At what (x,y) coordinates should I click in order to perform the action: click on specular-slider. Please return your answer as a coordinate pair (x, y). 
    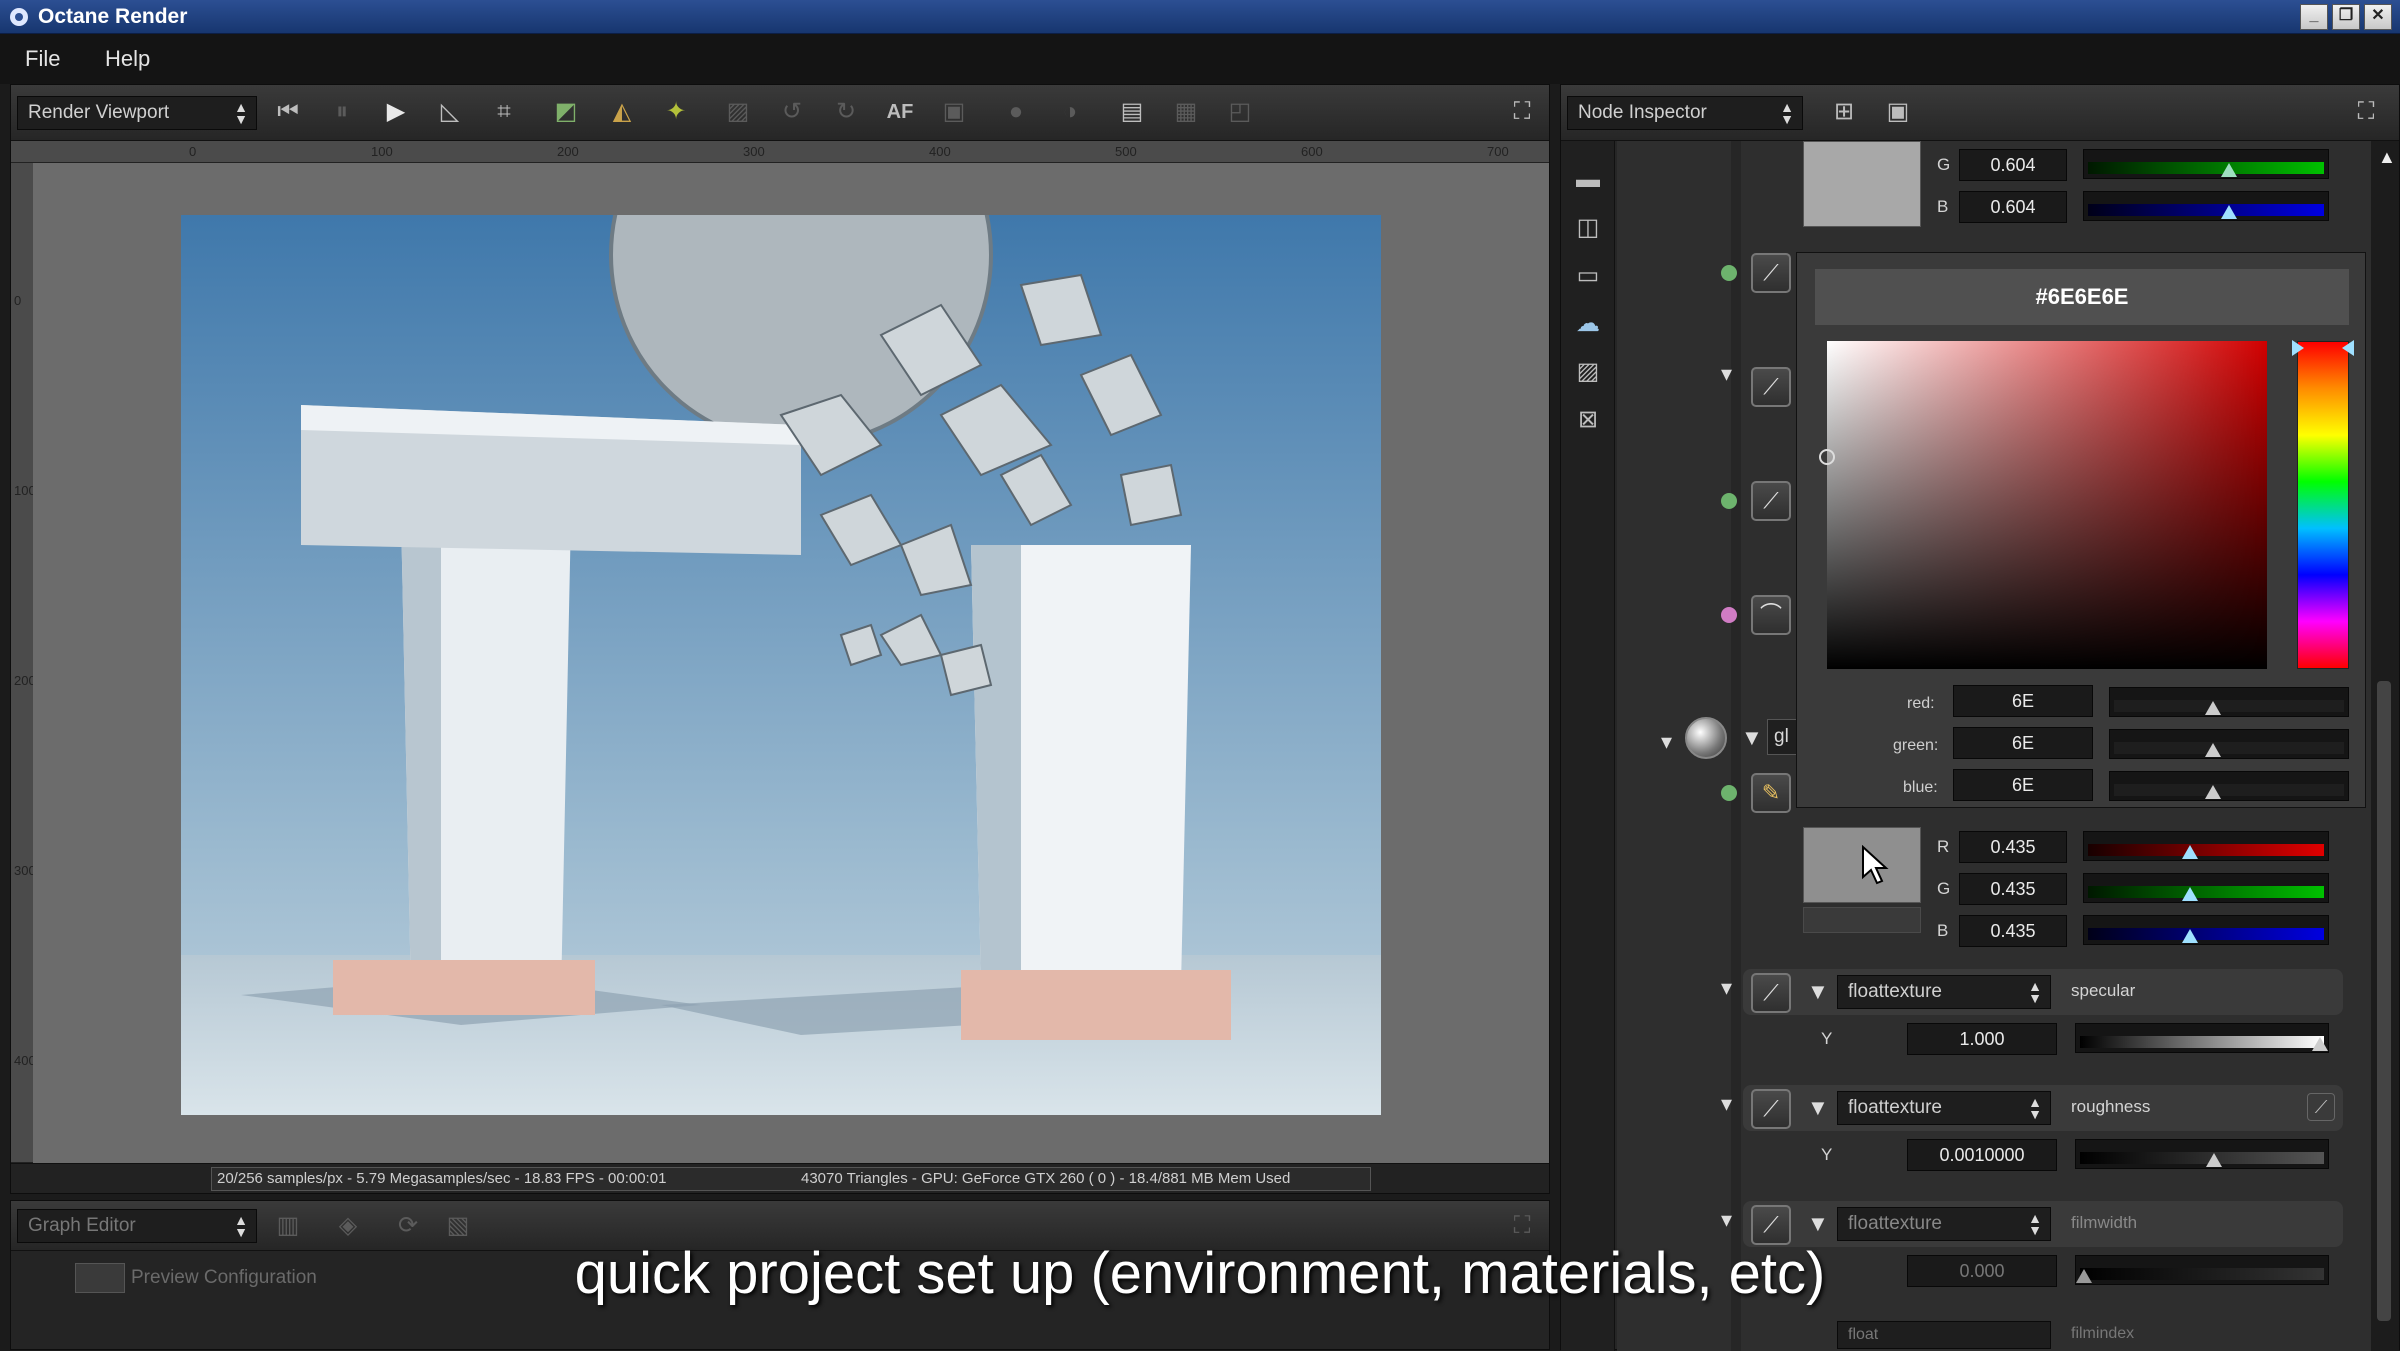
    Looking at the image, I should click on (2202, 1038).